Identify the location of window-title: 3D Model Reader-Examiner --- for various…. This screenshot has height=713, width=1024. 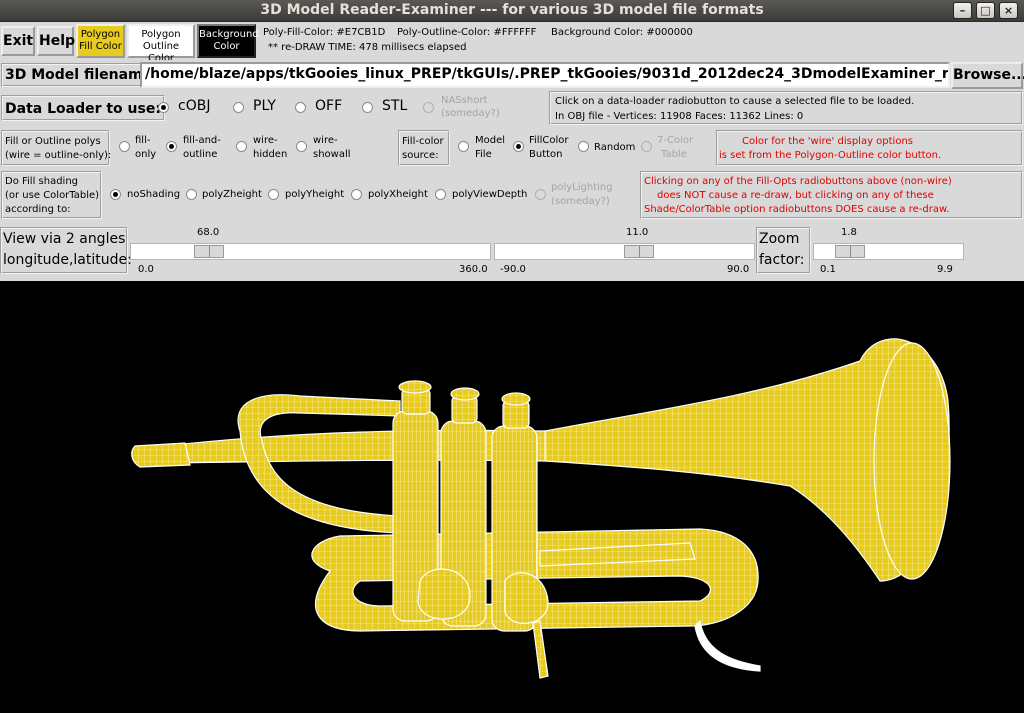
(512, 10).